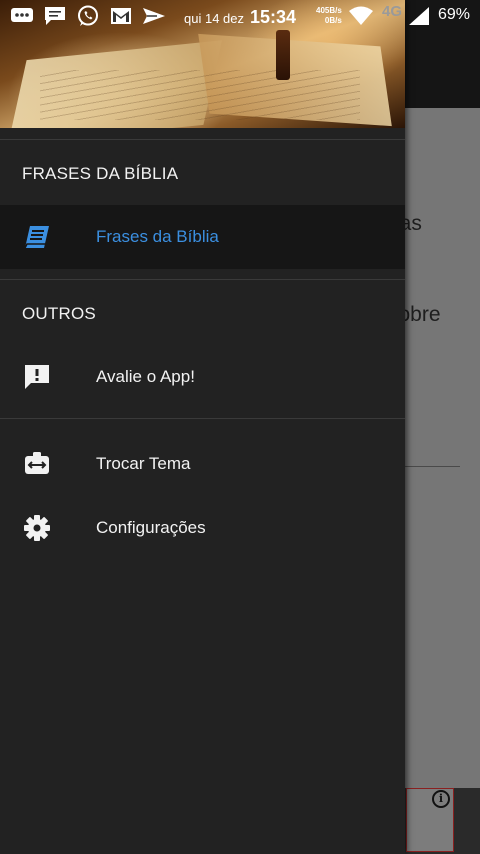 The width and height of the screenshot is (480, 854). Describe the element at coordinates (88, 16) in the screenshot. I see `whatsapp-icon` at that location.